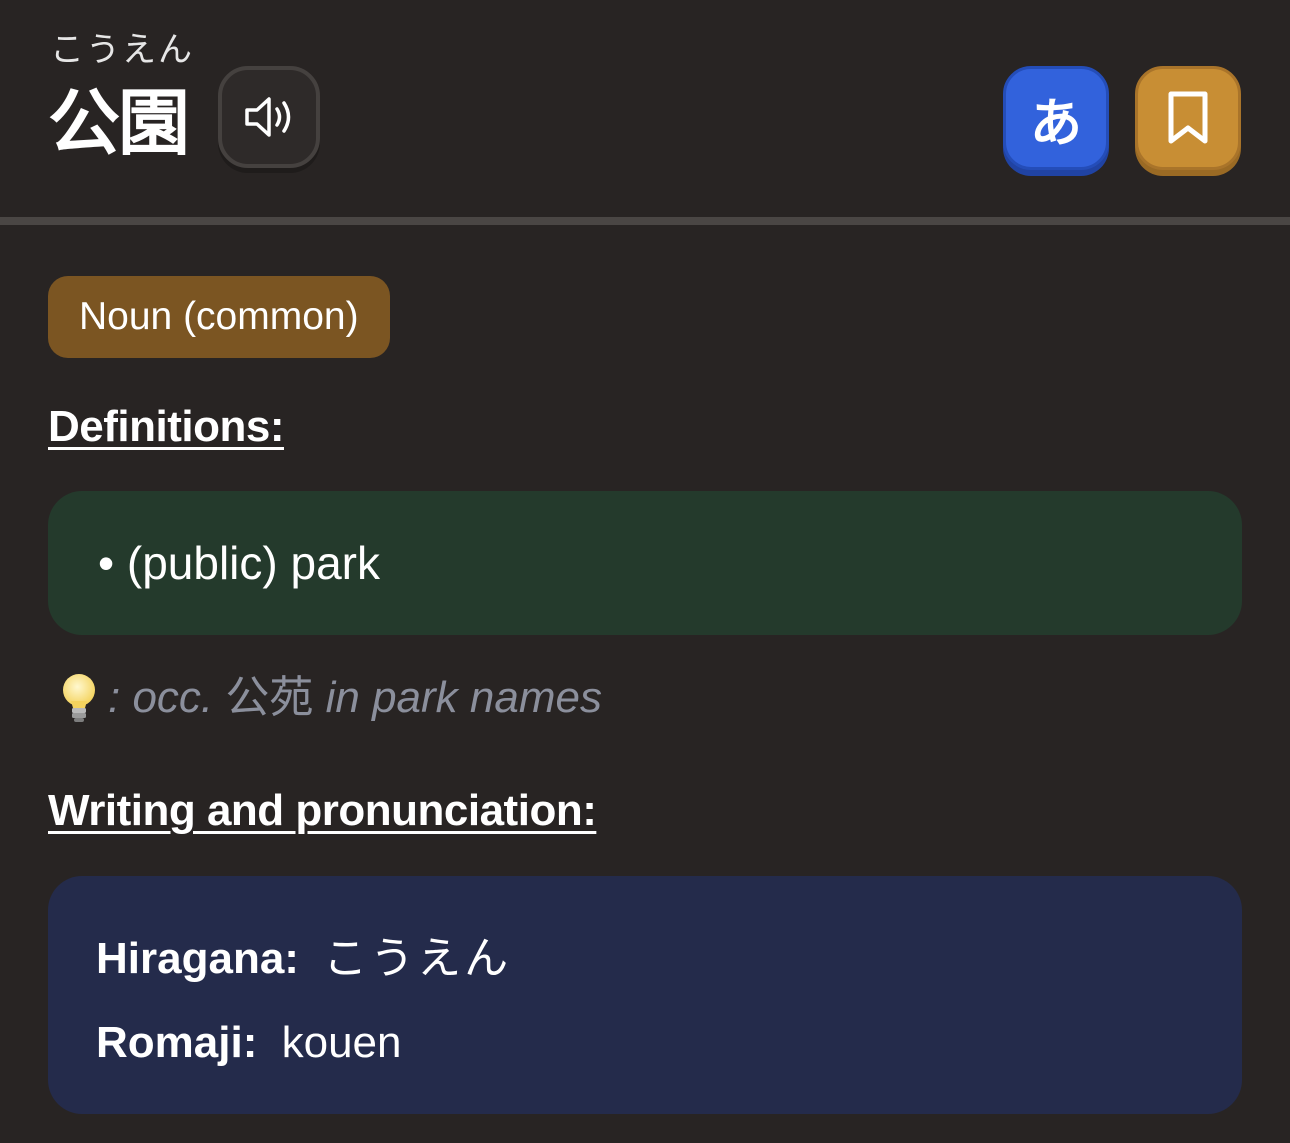 The width and height of the screenshot is (1290, 1143). I want to click on bookmark-button, so click(1188, 118).